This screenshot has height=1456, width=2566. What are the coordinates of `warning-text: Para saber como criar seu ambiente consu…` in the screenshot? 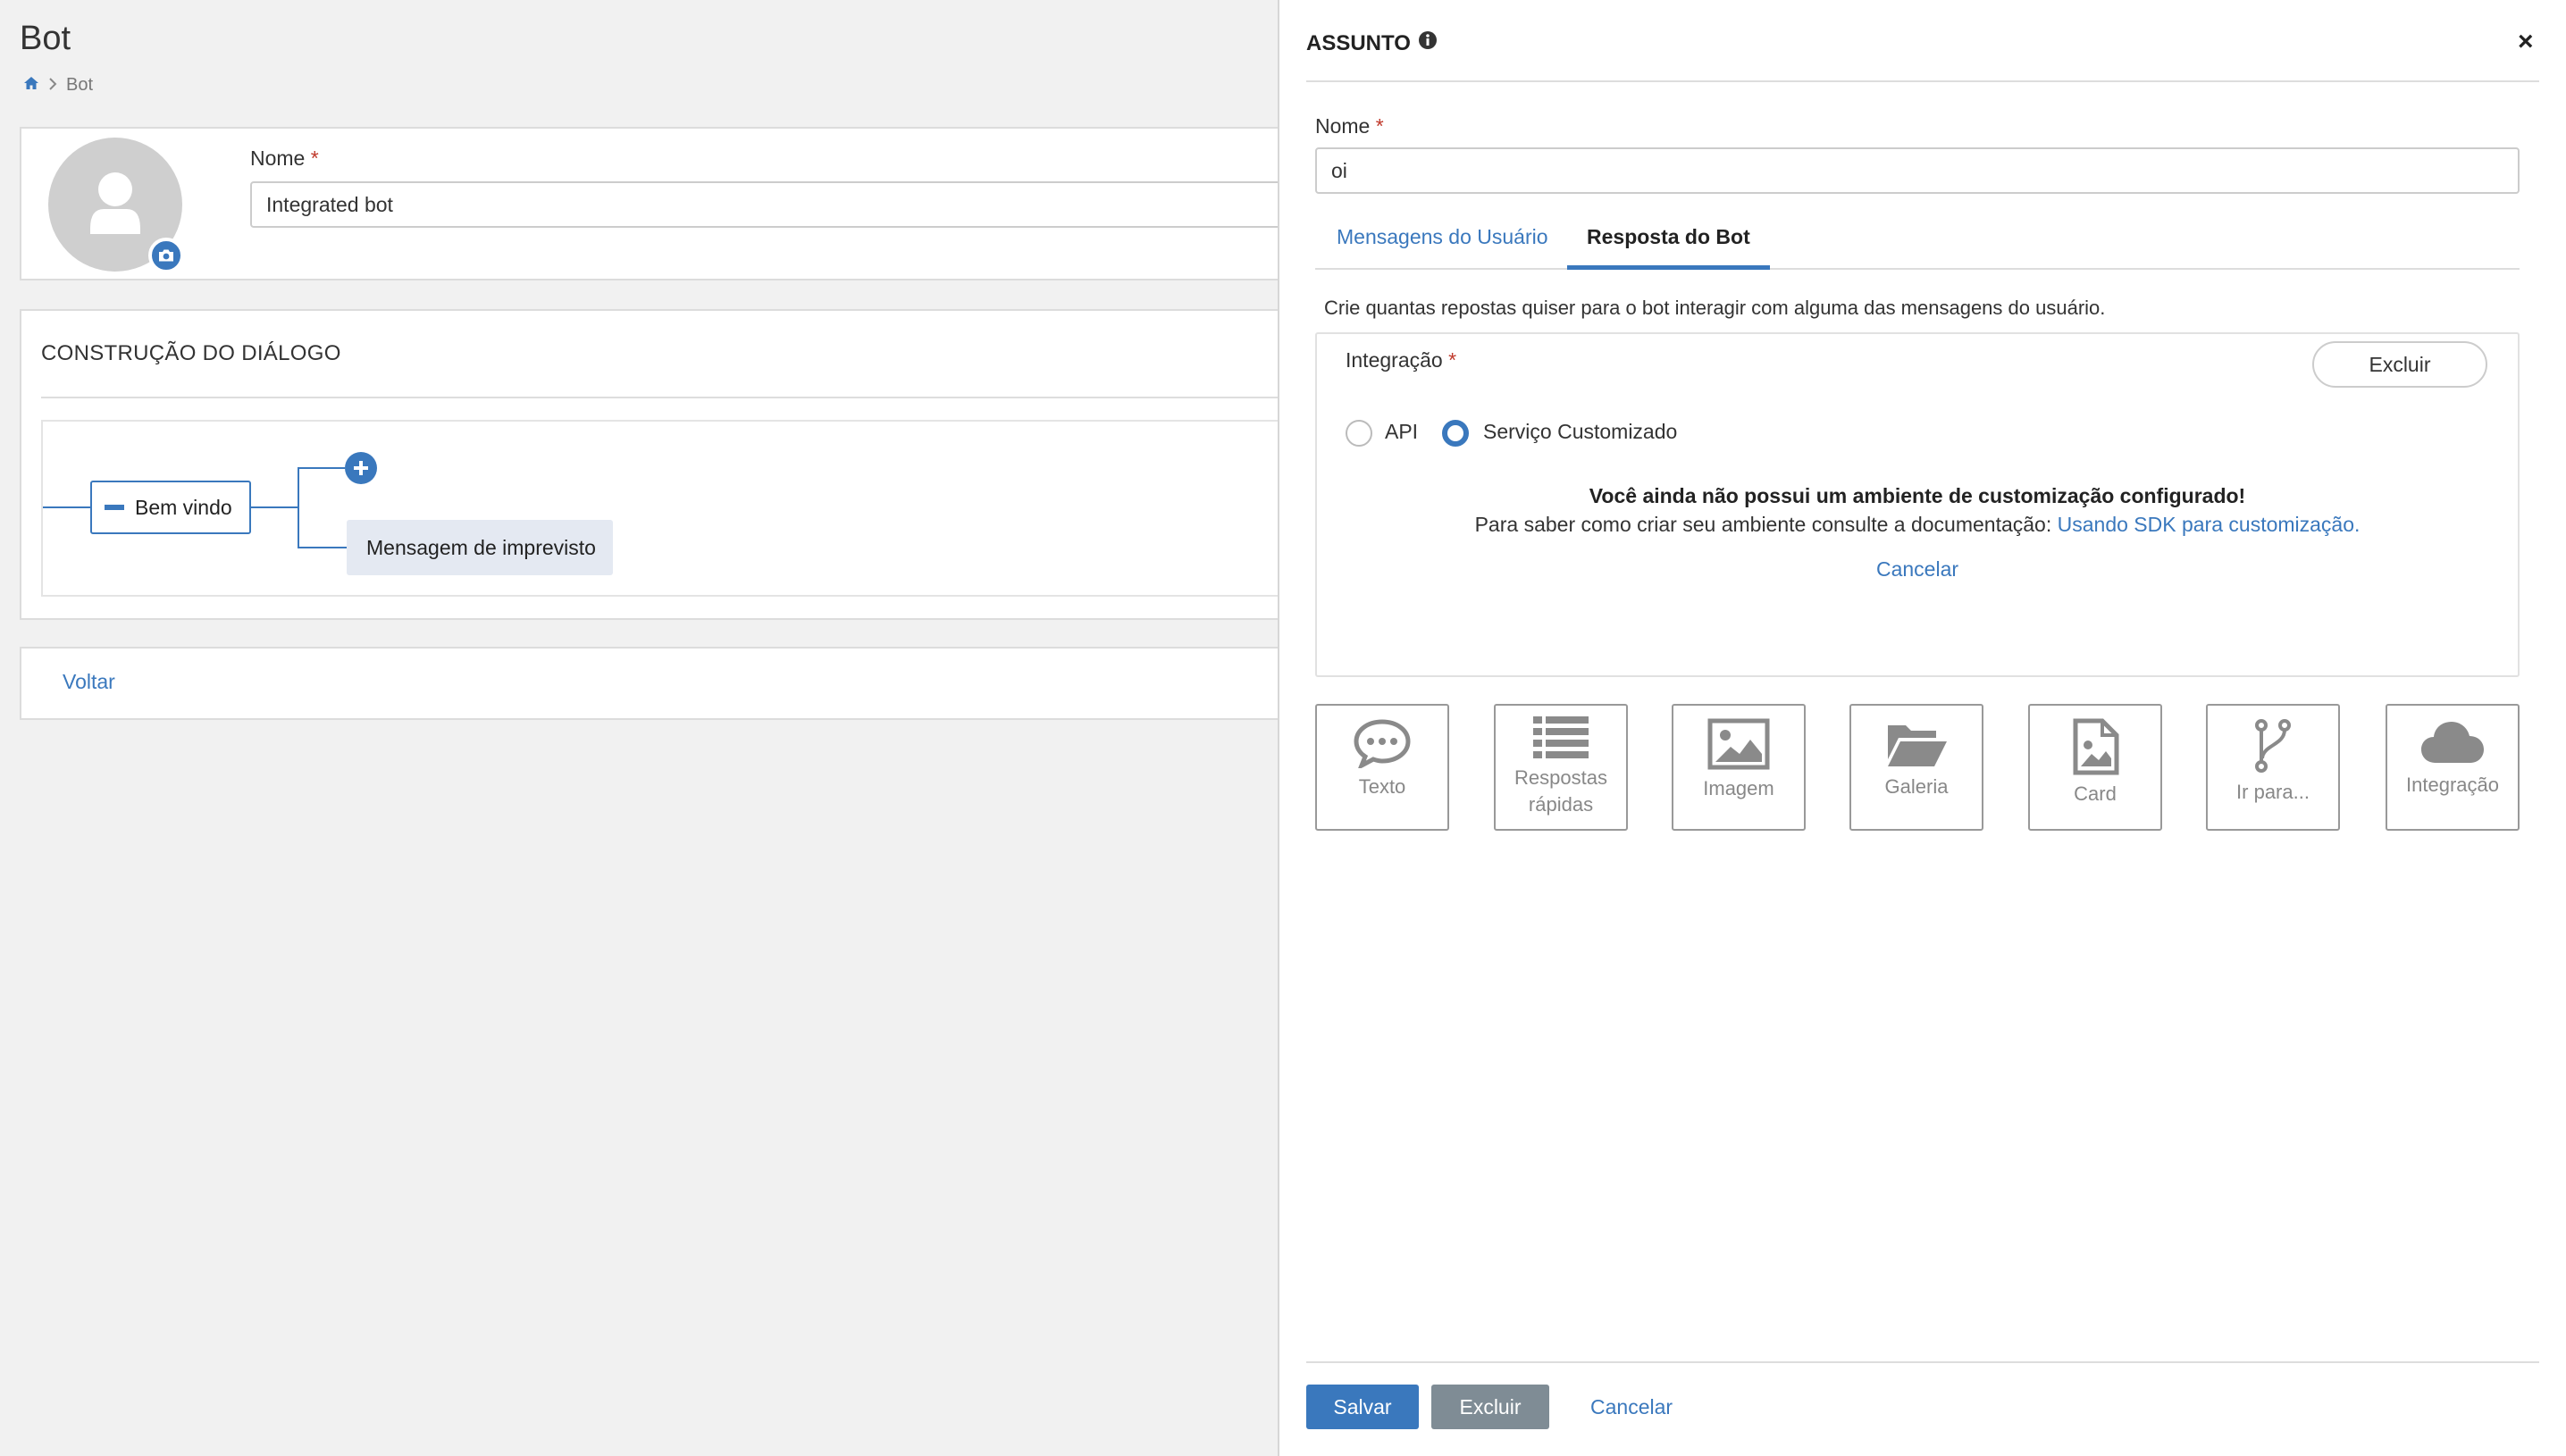 It's located at (1918, 524).